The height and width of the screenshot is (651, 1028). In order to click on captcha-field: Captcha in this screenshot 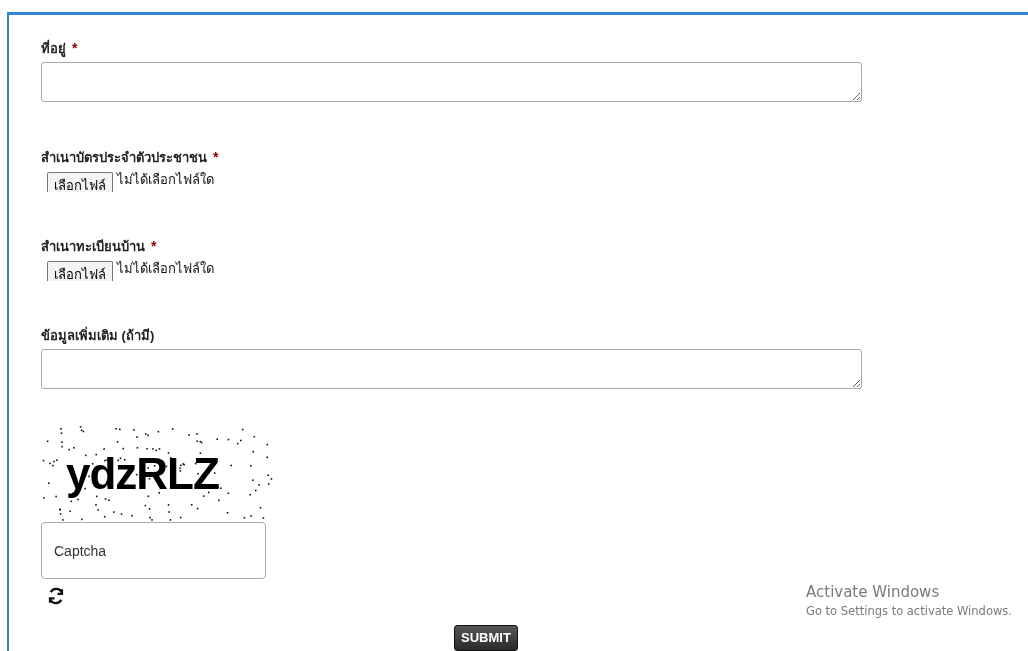, I will do `click(153, 550)`.